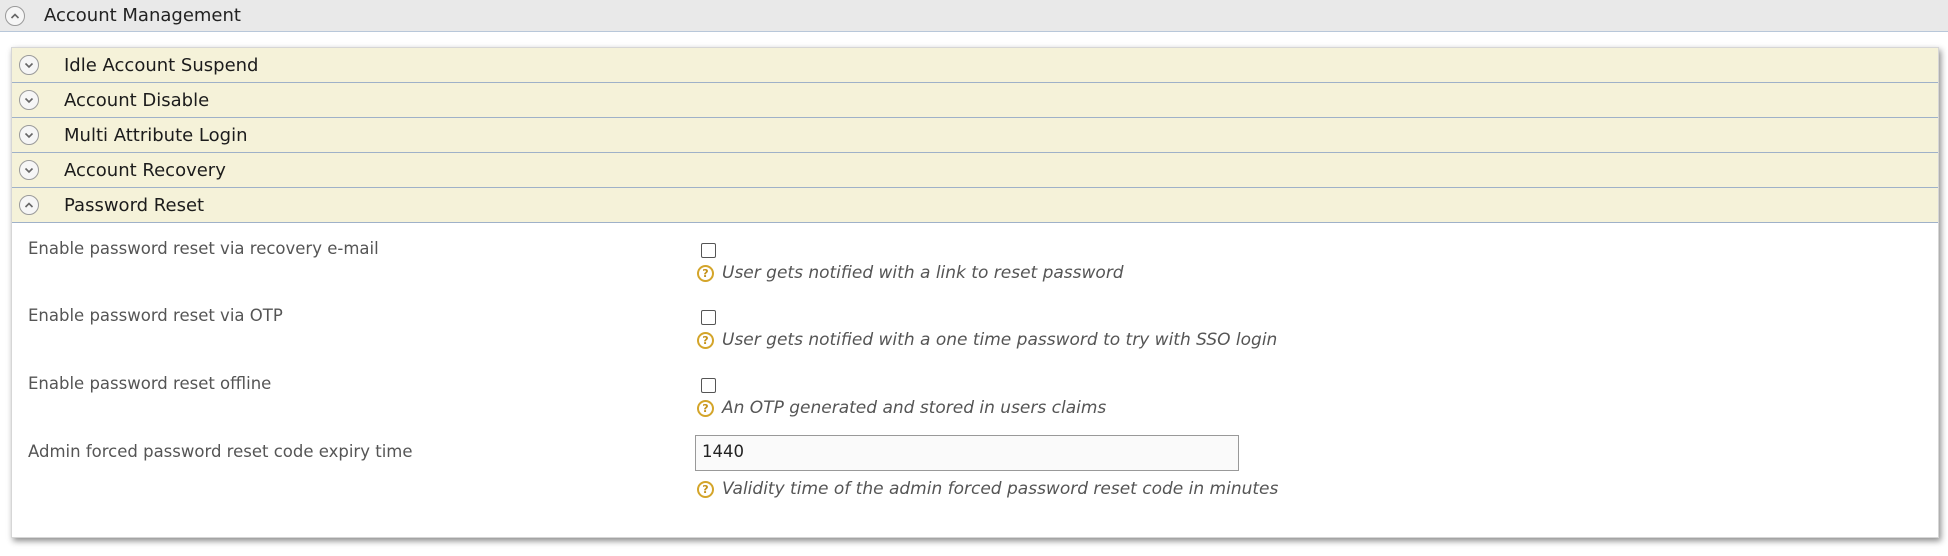  Describe the element at coordinates (967, 453) in the screenshot. I see `expiry-time-input: 1440` at that location.